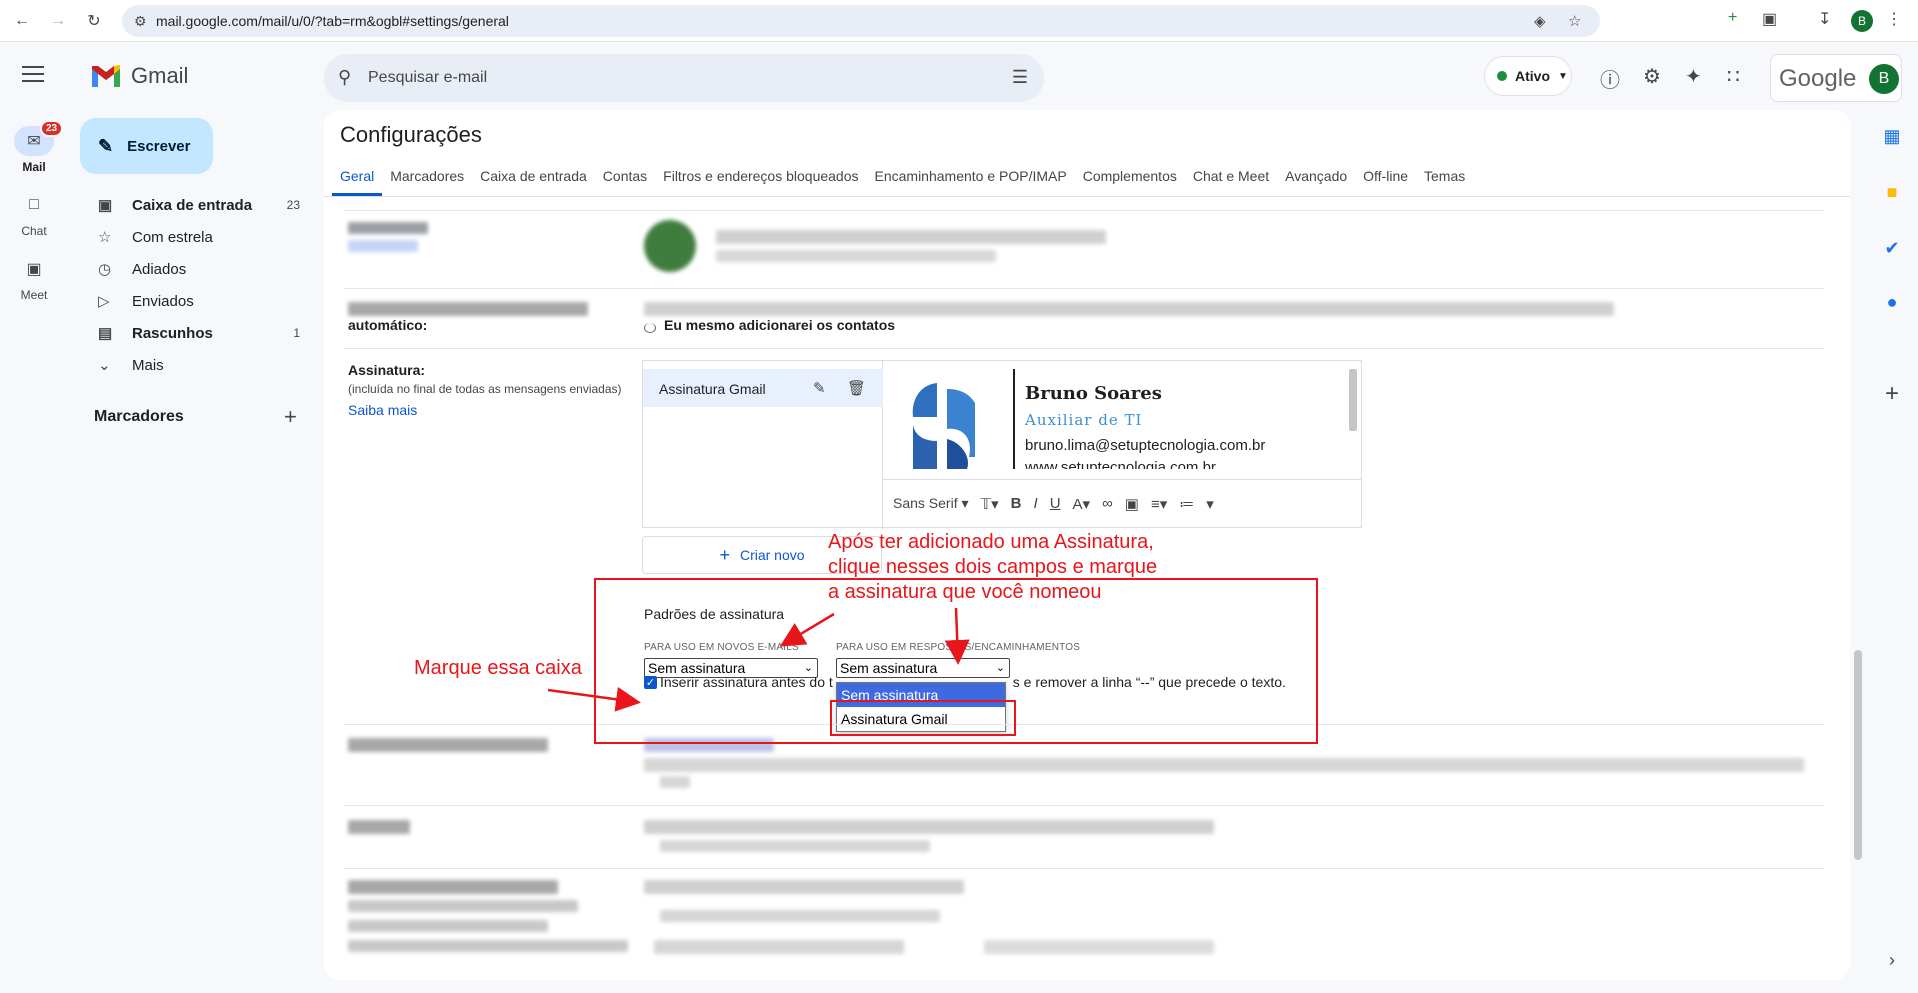  What do you see at coordinates (594, 699) in the screenshot?
I see `arrow-to-checkbox` at bounding box center [594, 699].